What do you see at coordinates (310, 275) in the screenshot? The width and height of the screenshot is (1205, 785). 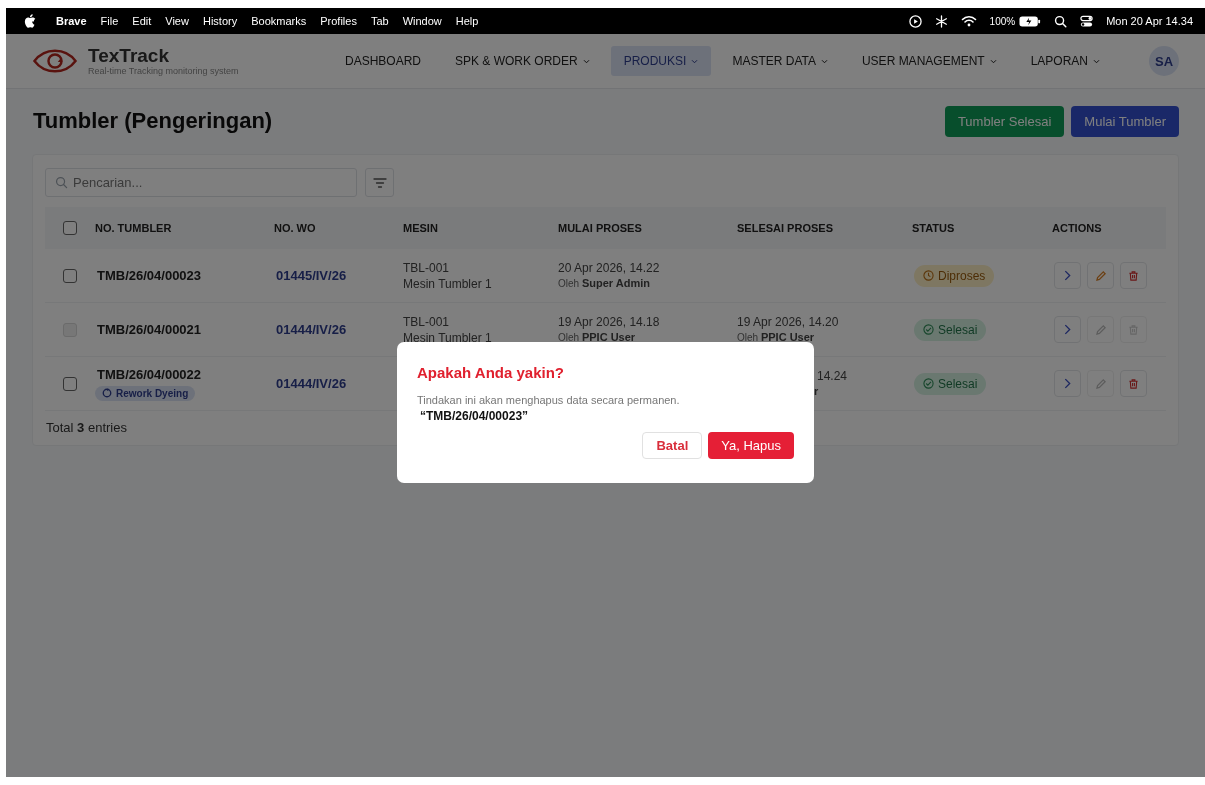 I see `wo-link: 01445/IV/26` at bounding box center [310, 275].